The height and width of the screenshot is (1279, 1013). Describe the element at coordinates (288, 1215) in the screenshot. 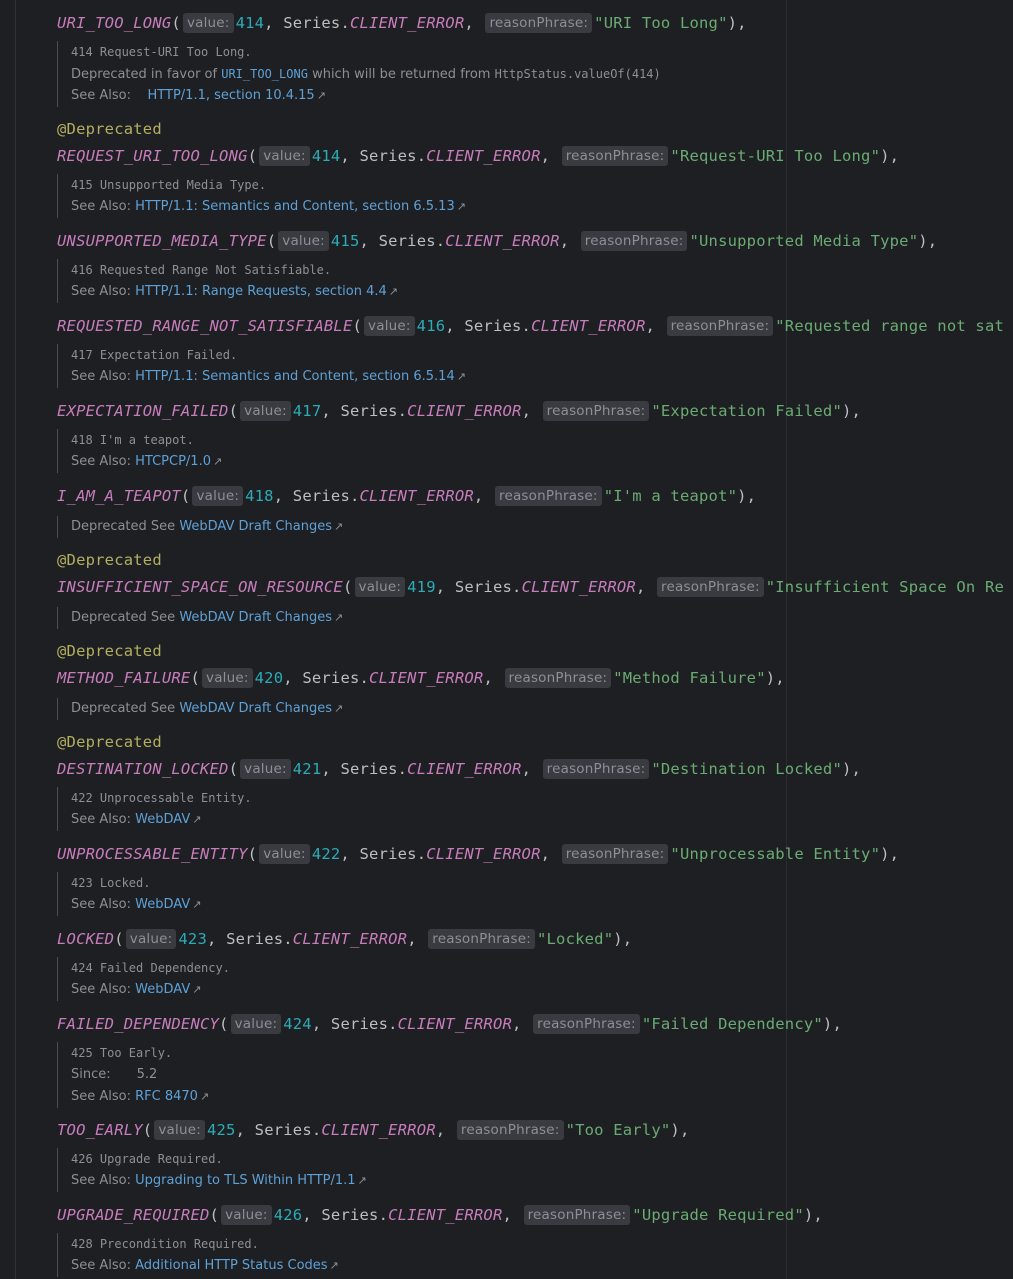

I see `constant-value: 426` at that location.